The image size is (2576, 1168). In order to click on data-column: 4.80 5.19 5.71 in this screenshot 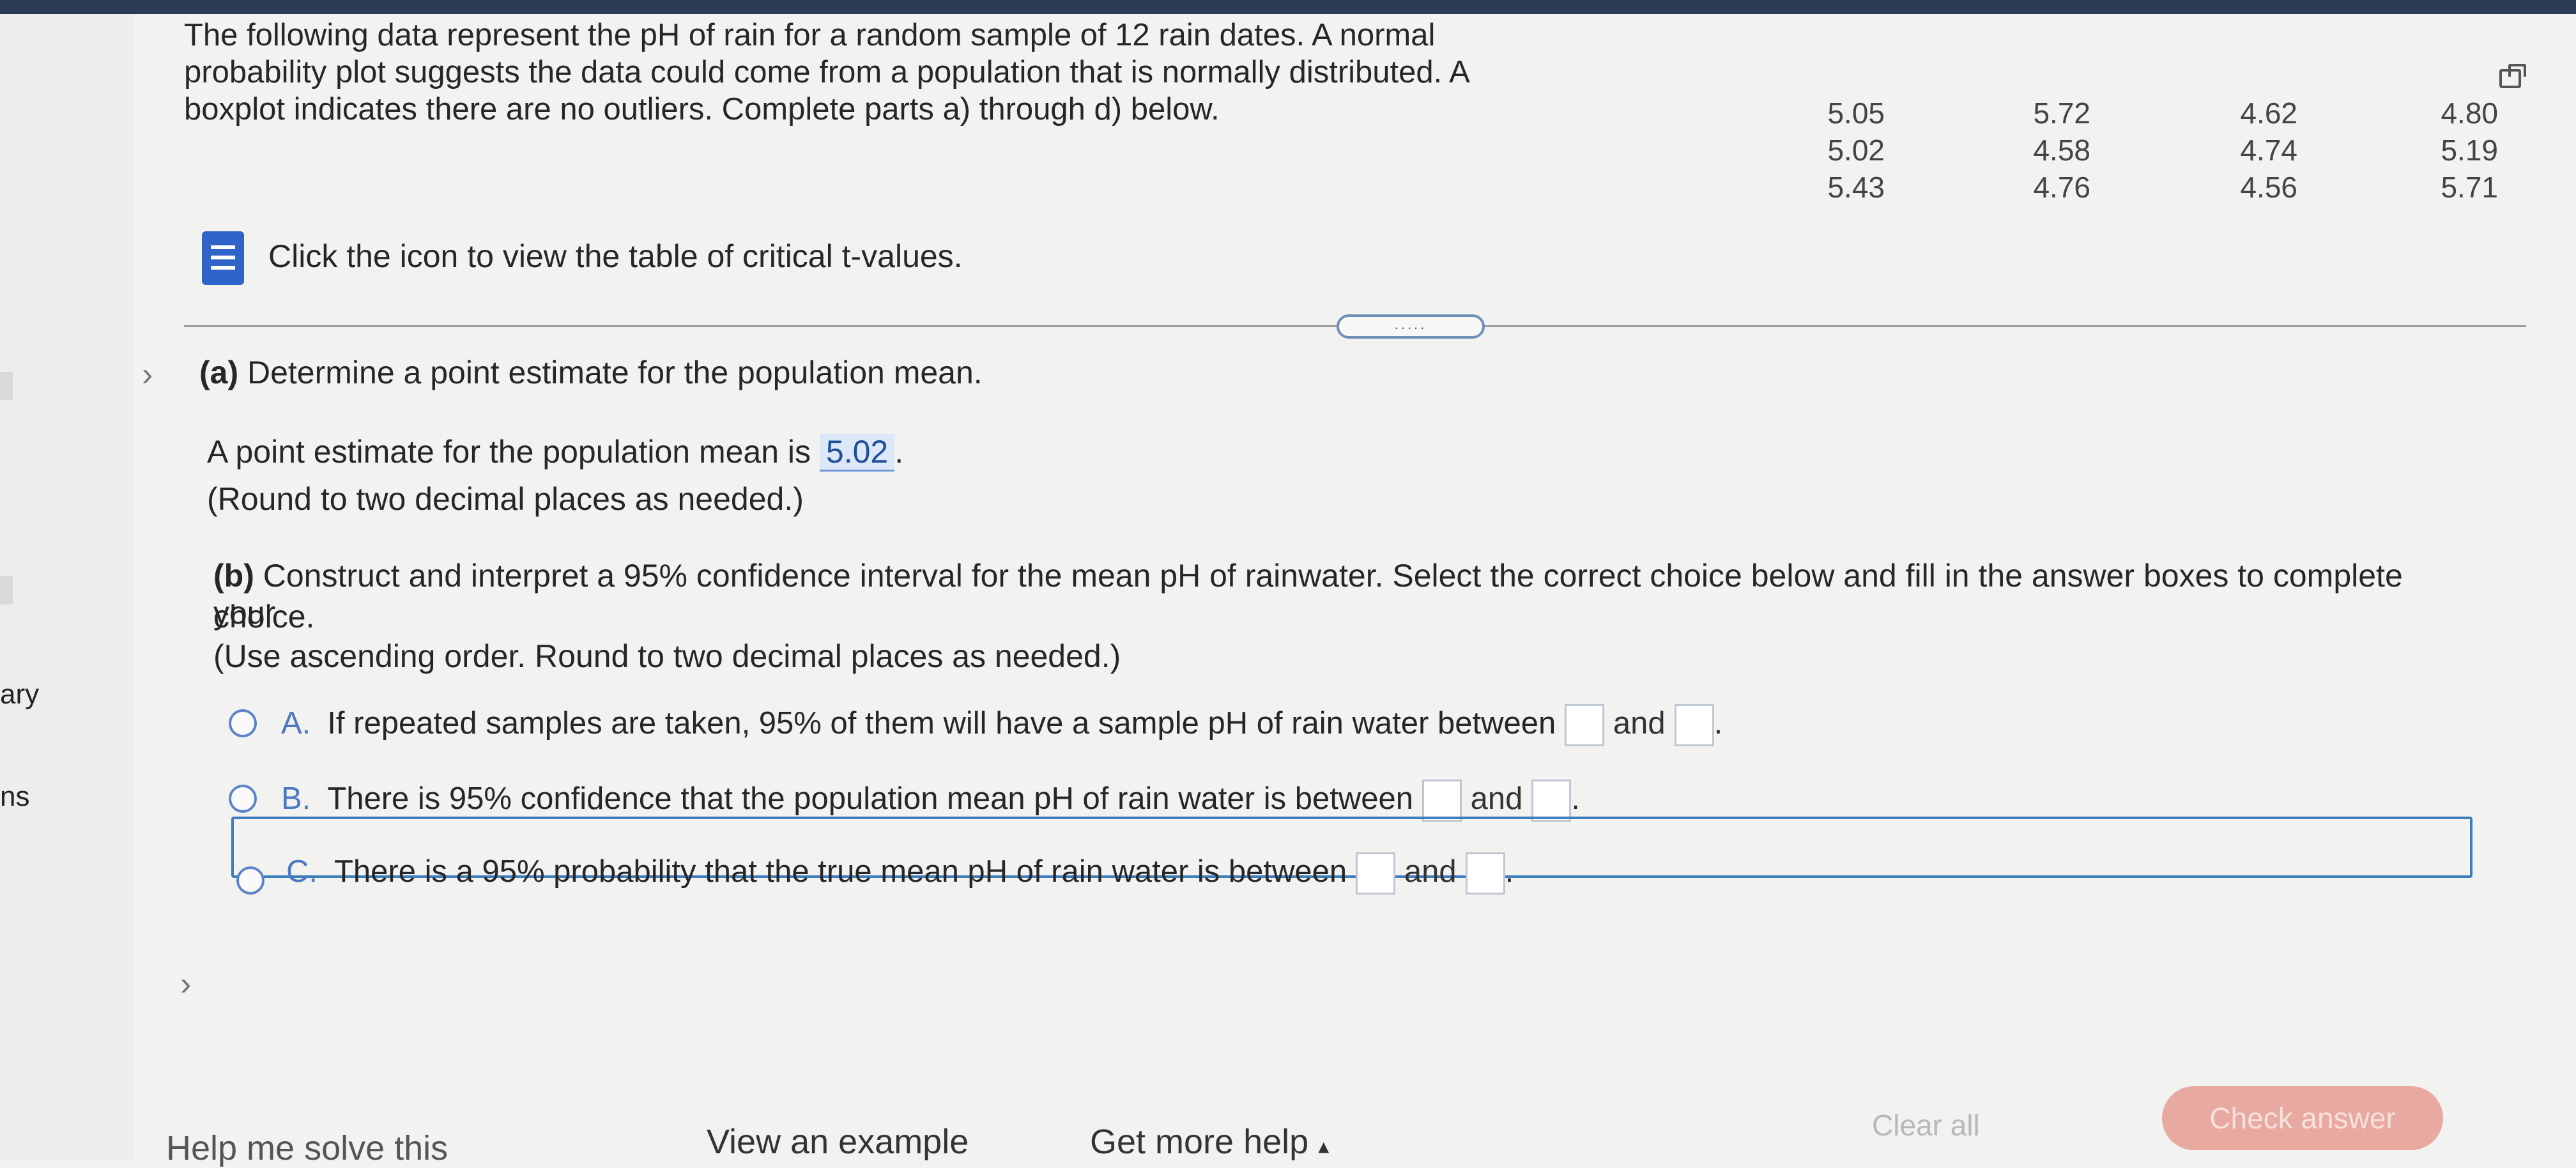, I will do `click(2453, 150)`.